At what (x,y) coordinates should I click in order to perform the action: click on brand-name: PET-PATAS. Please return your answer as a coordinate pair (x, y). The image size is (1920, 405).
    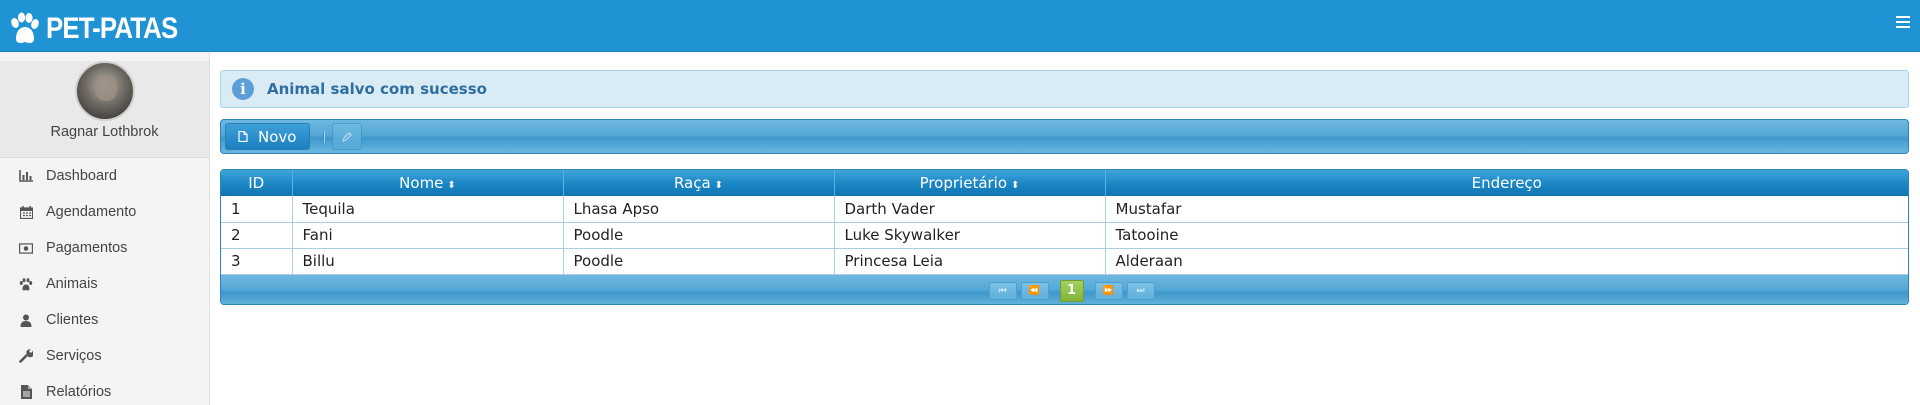
    Looking at the image, I should click on (112, 28).